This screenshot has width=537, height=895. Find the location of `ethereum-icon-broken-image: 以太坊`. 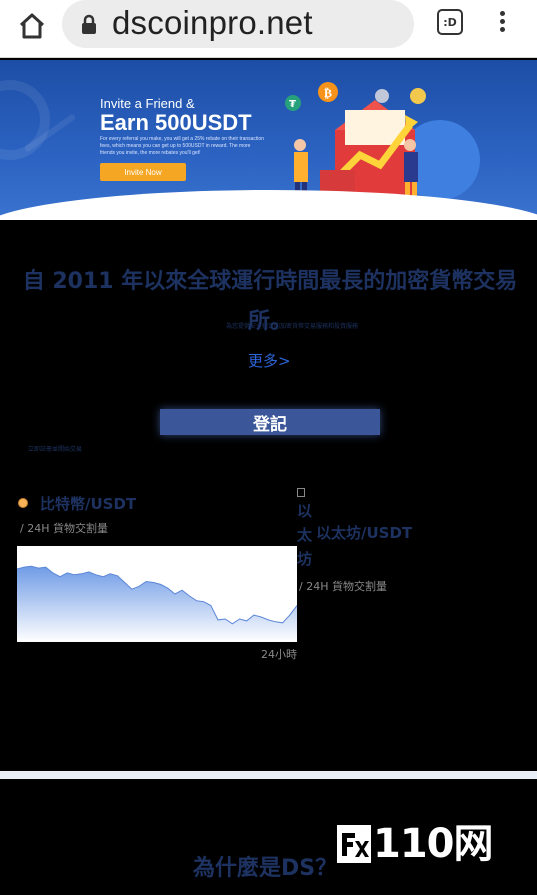

ethereum-icon-broken-image: 以太坊 is located at coordinates (307, 529).